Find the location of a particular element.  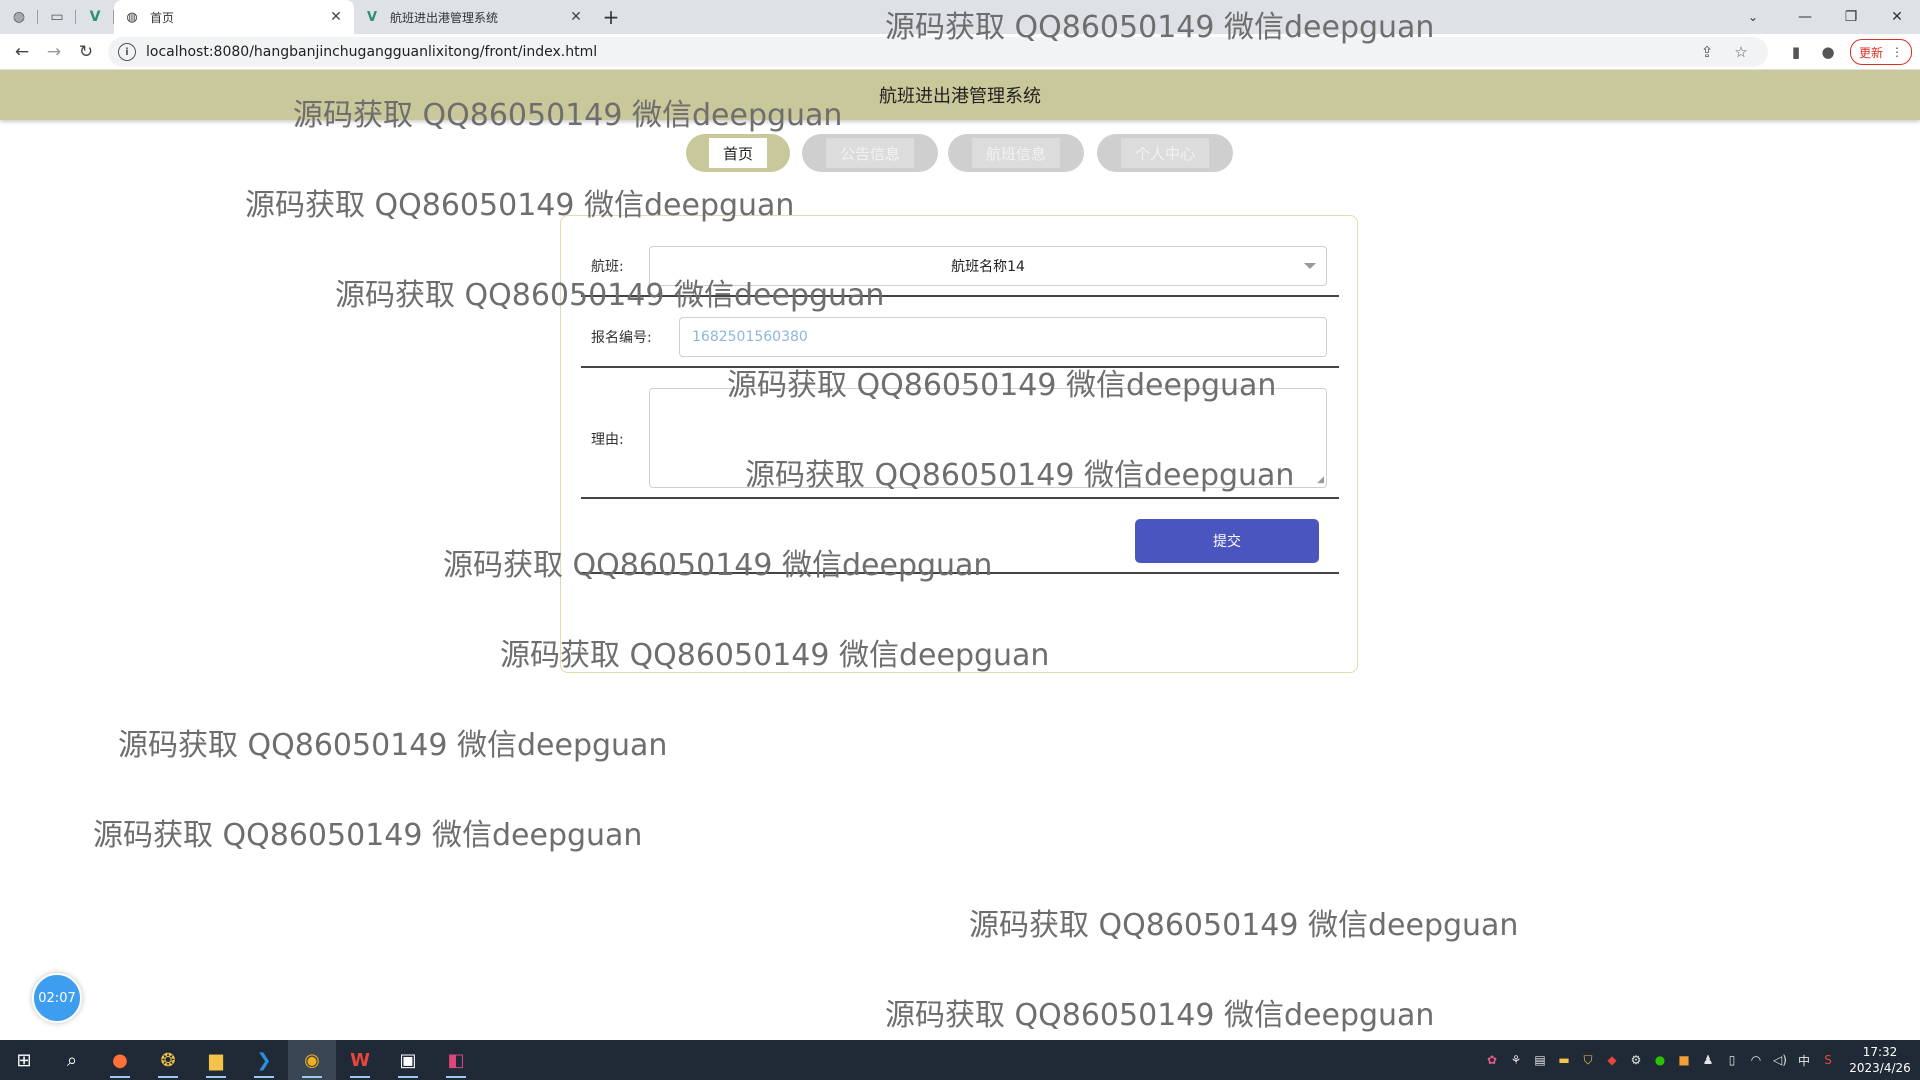

tray-app-icon: ▤ is located at coordinates (1540, 1060).